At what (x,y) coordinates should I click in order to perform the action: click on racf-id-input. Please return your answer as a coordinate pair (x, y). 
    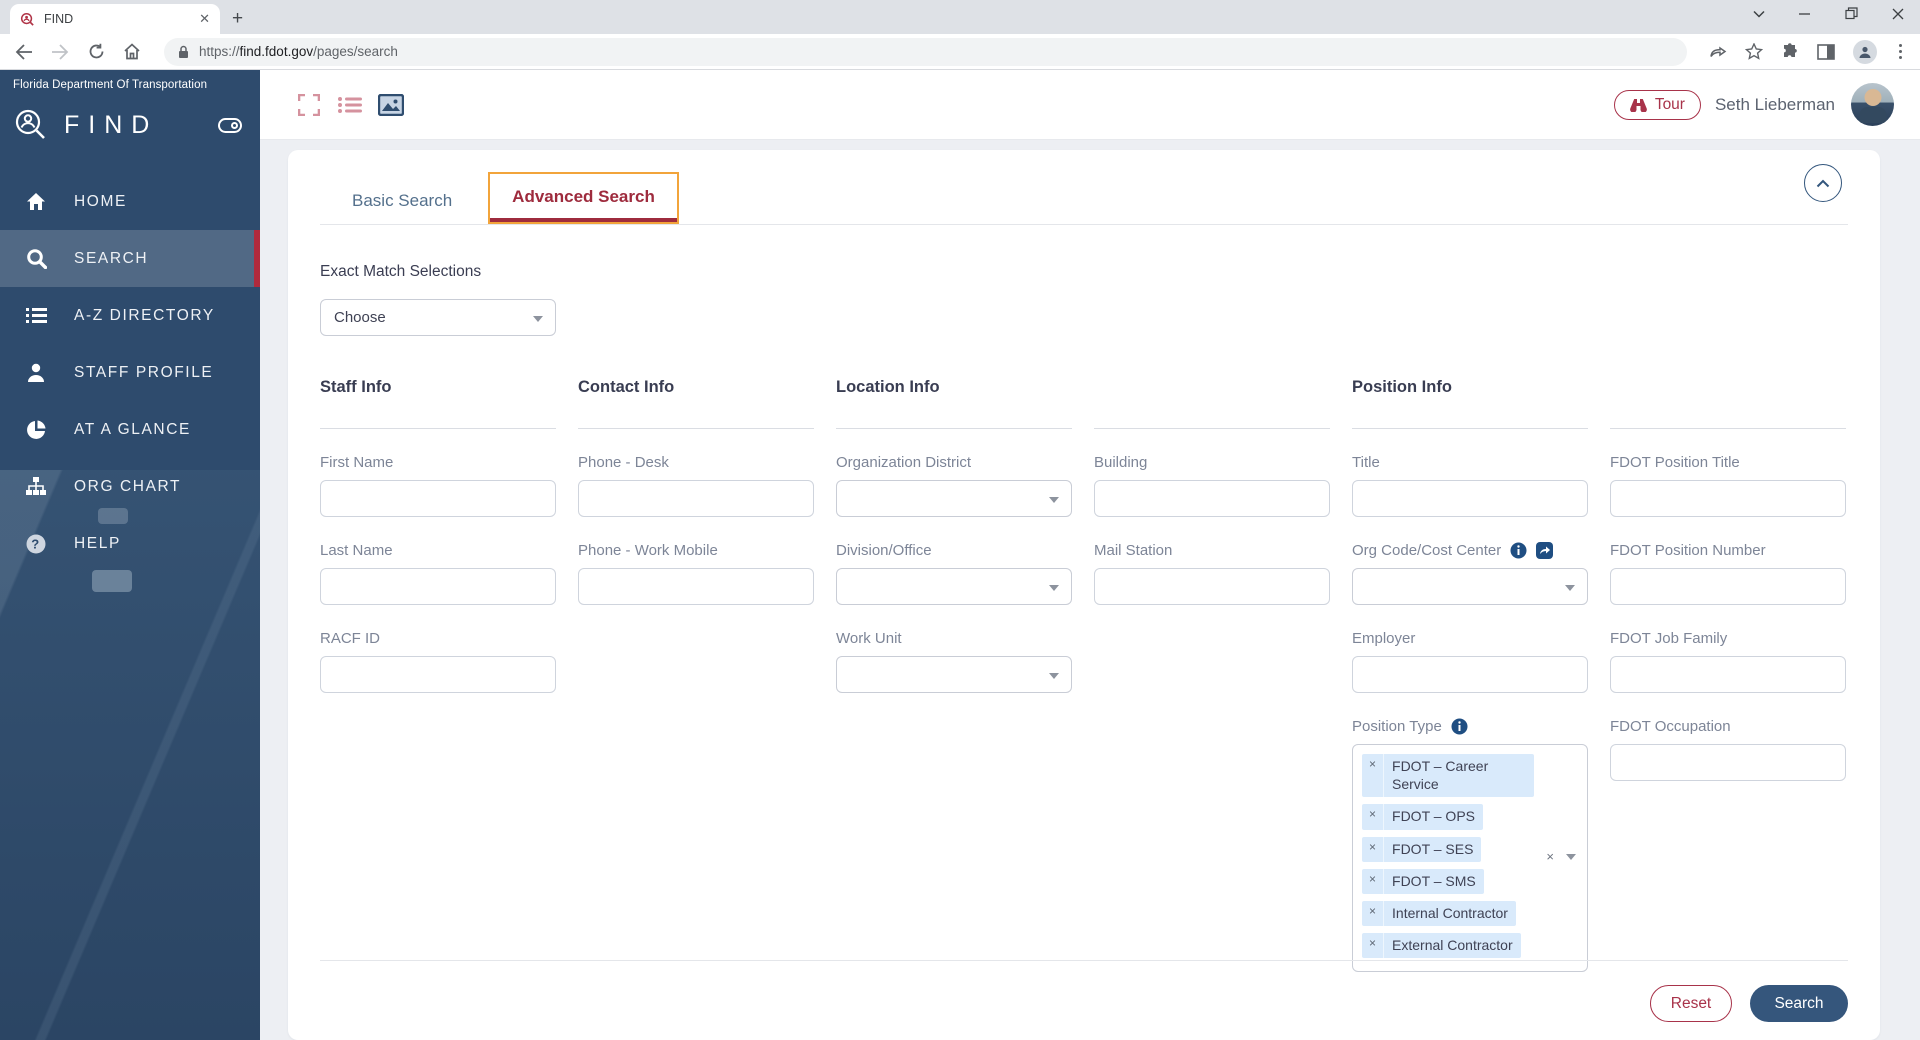
    Looking at the image, I should click on (438, 674).